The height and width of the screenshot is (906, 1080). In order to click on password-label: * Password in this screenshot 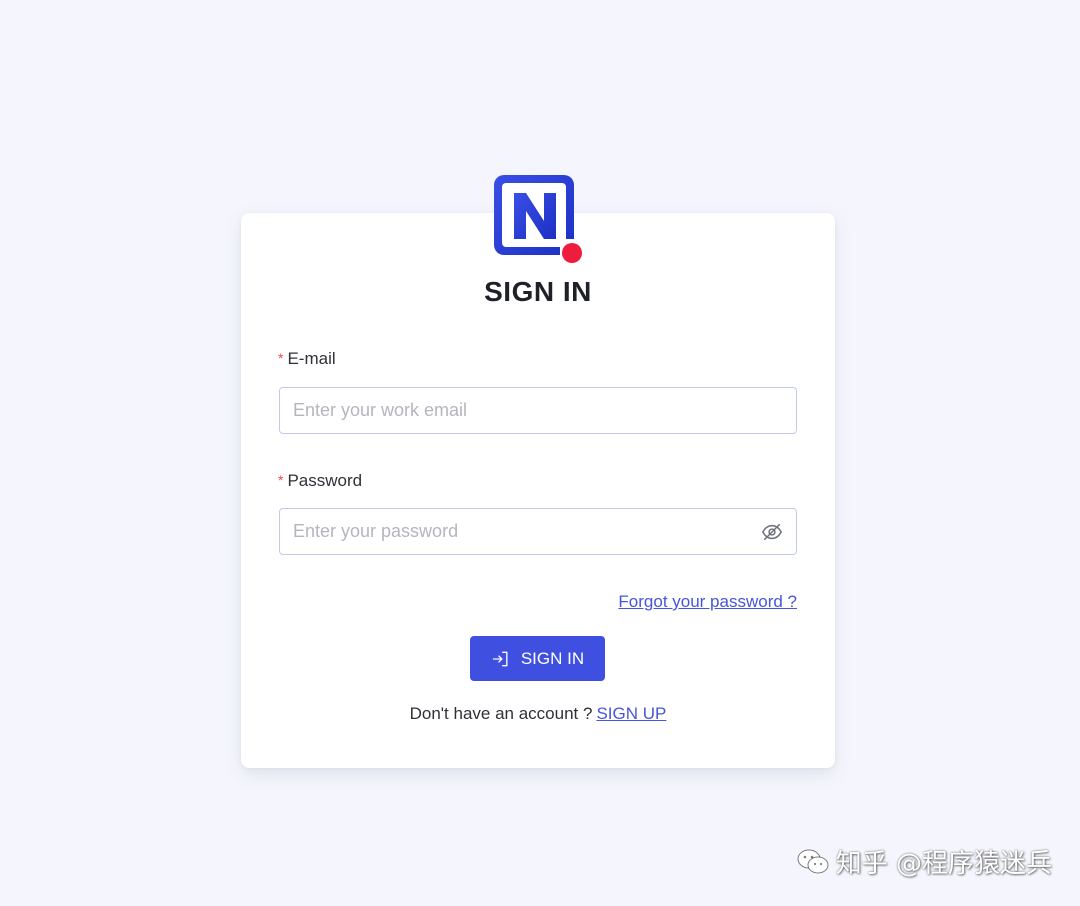, I will do `click(320, 481)`.